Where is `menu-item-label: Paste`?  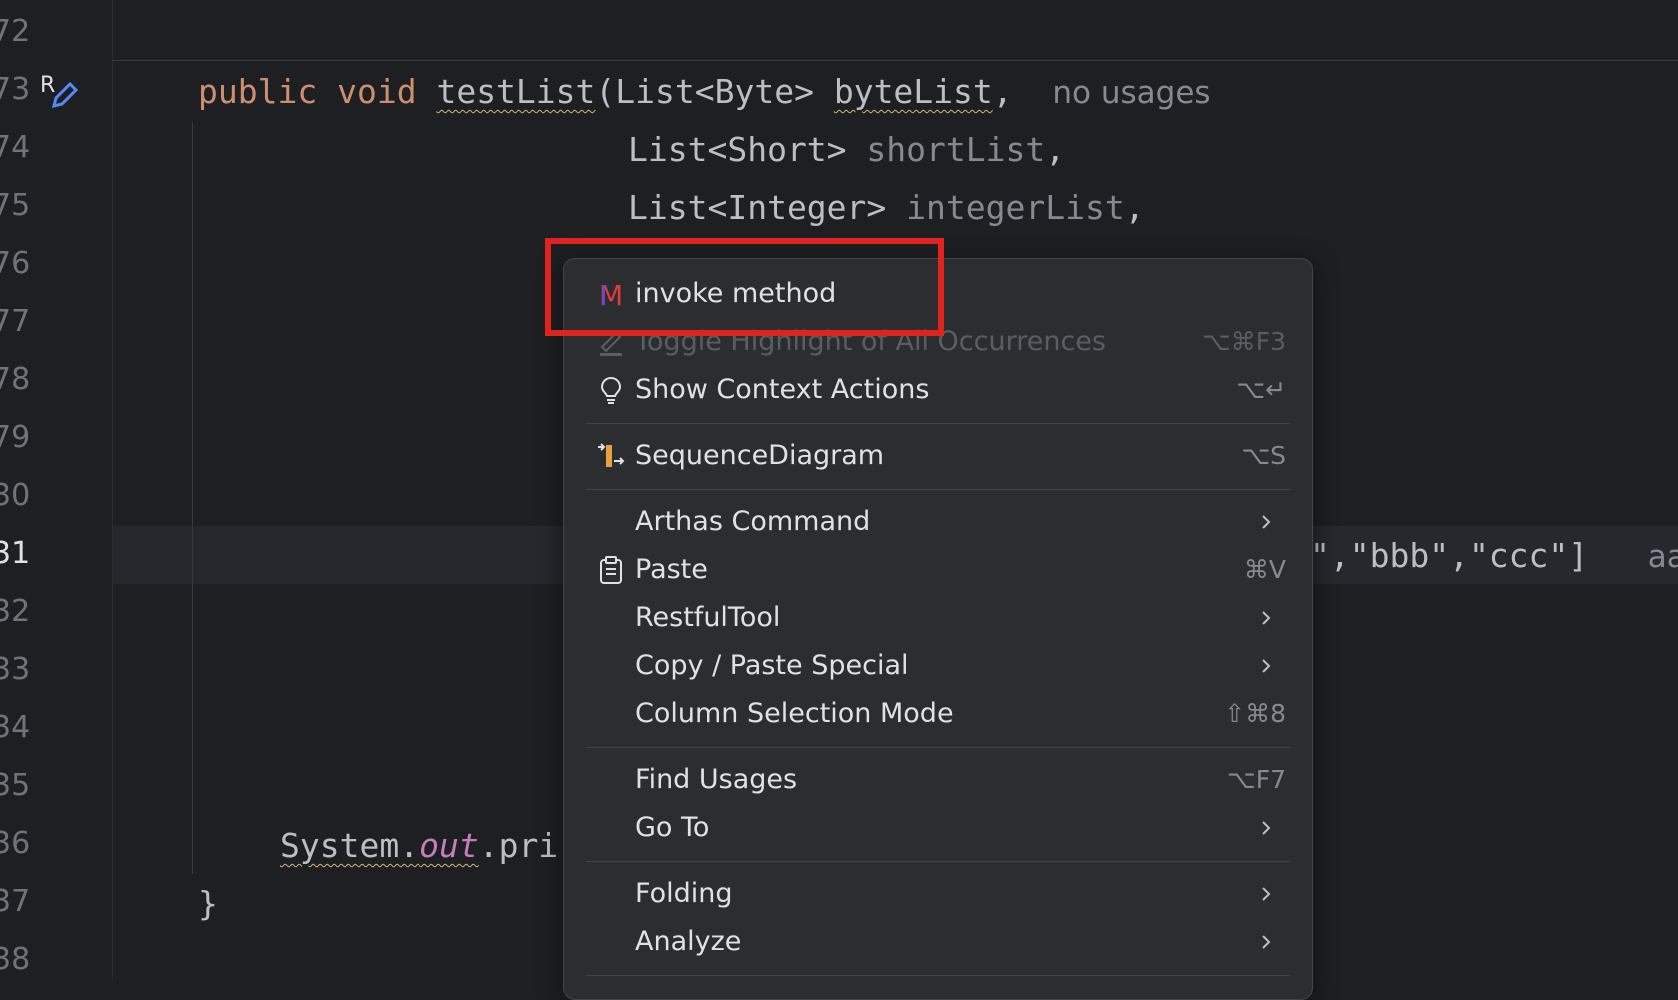 menu-item-label: Paste is located at coordinates (671, 569).